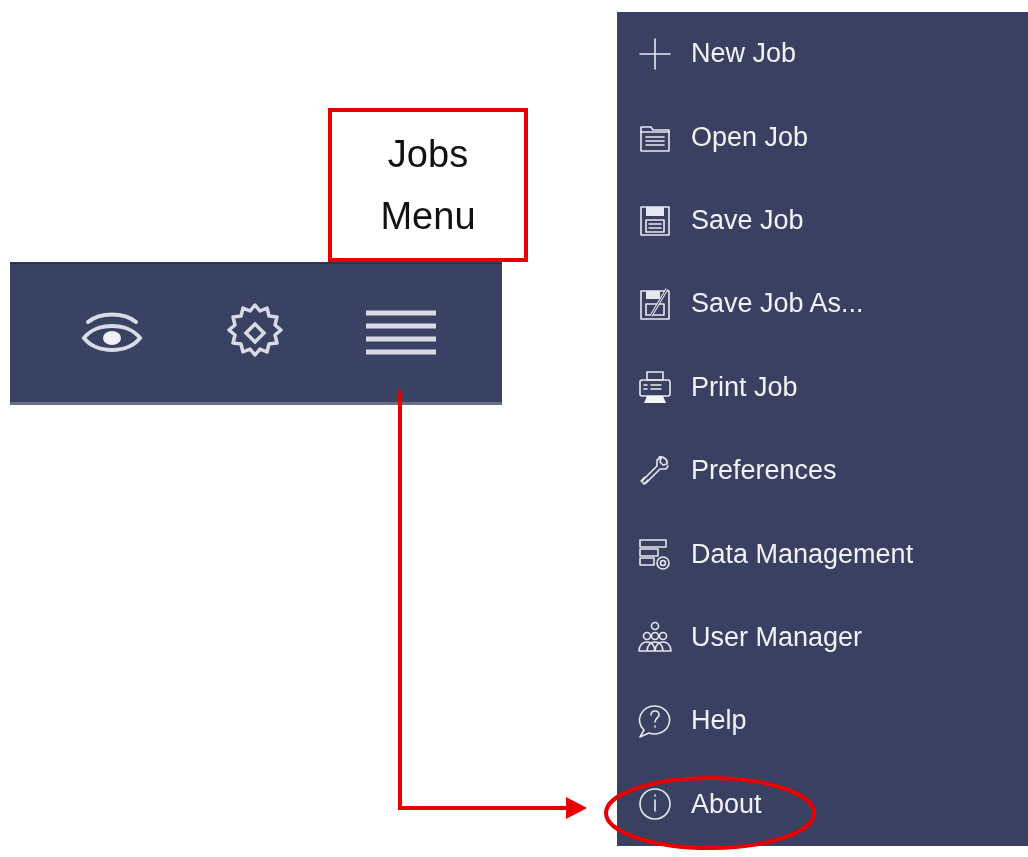 The height and width of the screenshot is (857, 1028). I want to click on menu-item-label: New Job, so click(744, 54).